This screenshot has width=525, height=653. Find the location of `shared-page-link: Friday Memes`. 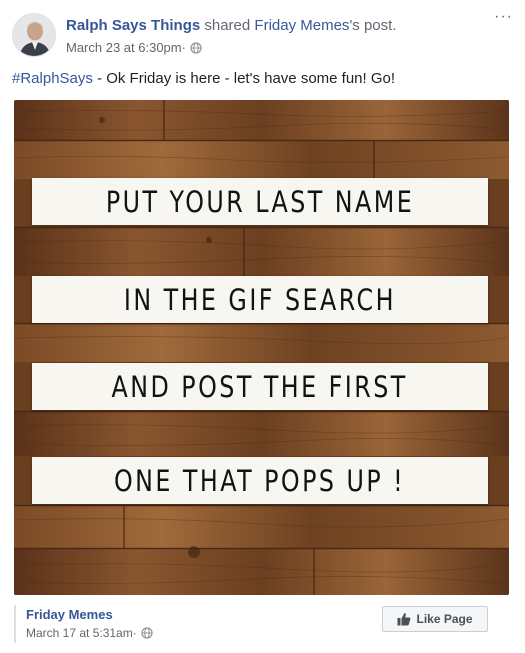

shared-page-link: Friday Memes is located at coordinates (301, 25).